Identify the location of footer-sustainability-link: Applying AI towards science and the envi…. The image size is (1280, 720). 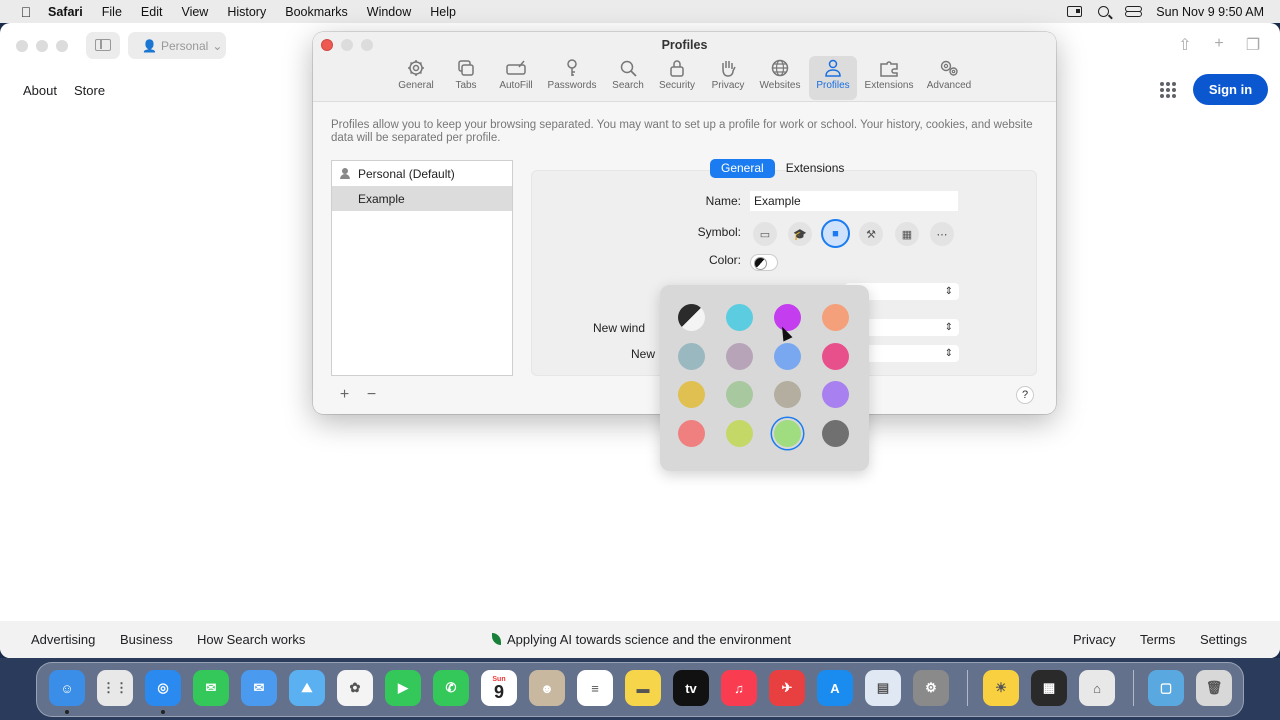
(641, 639).